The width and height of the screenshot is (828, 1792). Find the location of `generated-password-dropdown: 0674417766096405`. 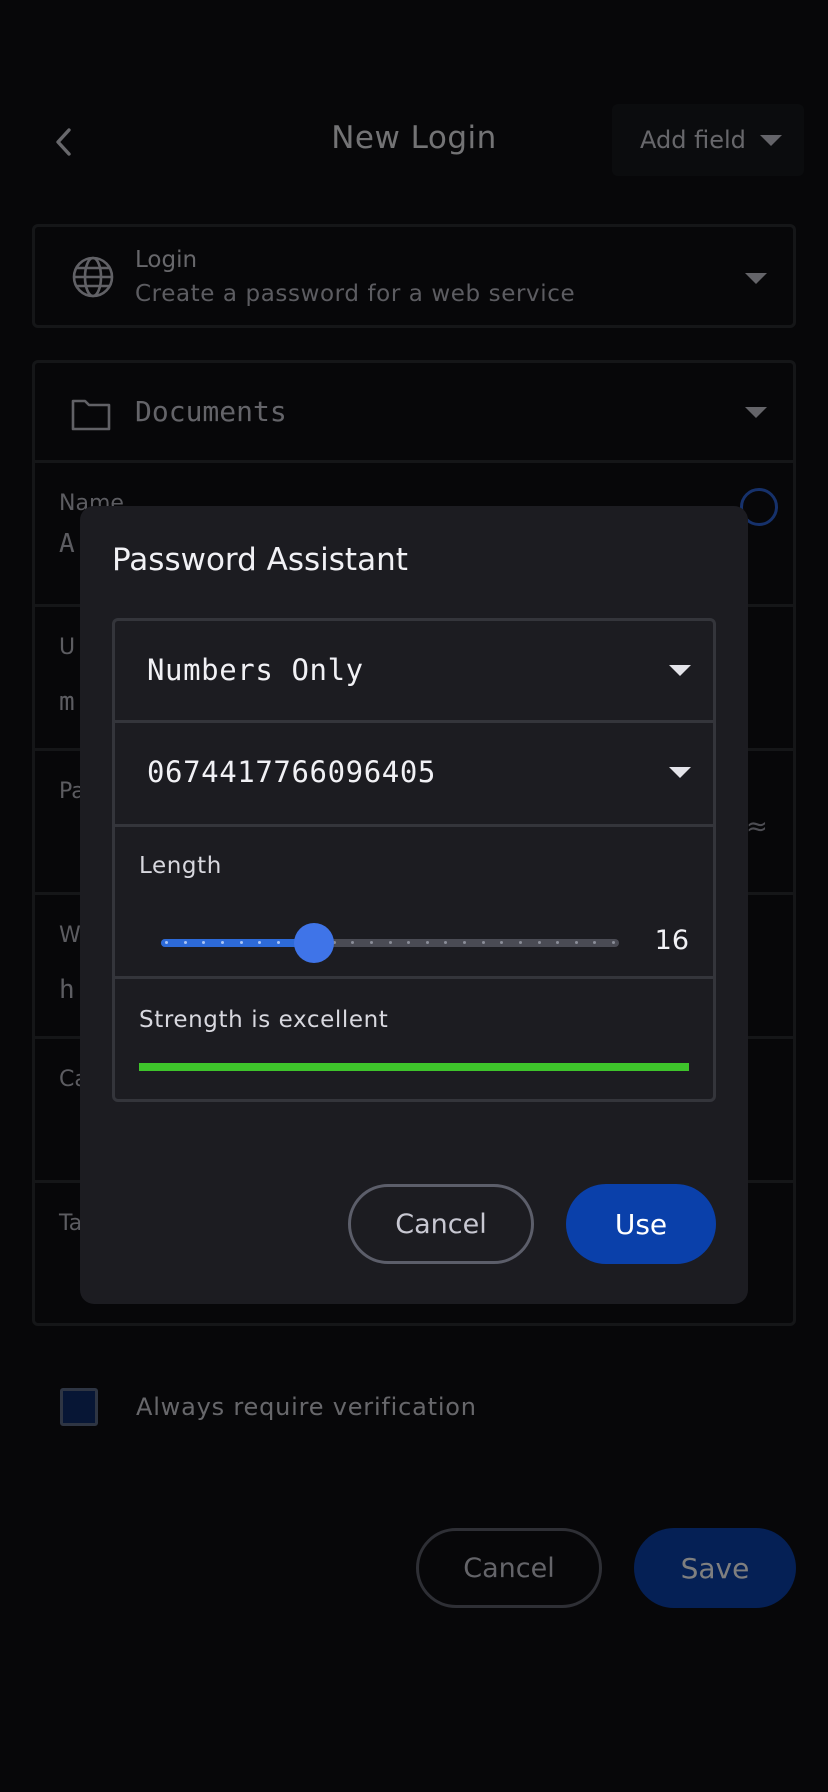

generated-password-dropdown: 0674417766096405 is located at coordinates (414, 775).